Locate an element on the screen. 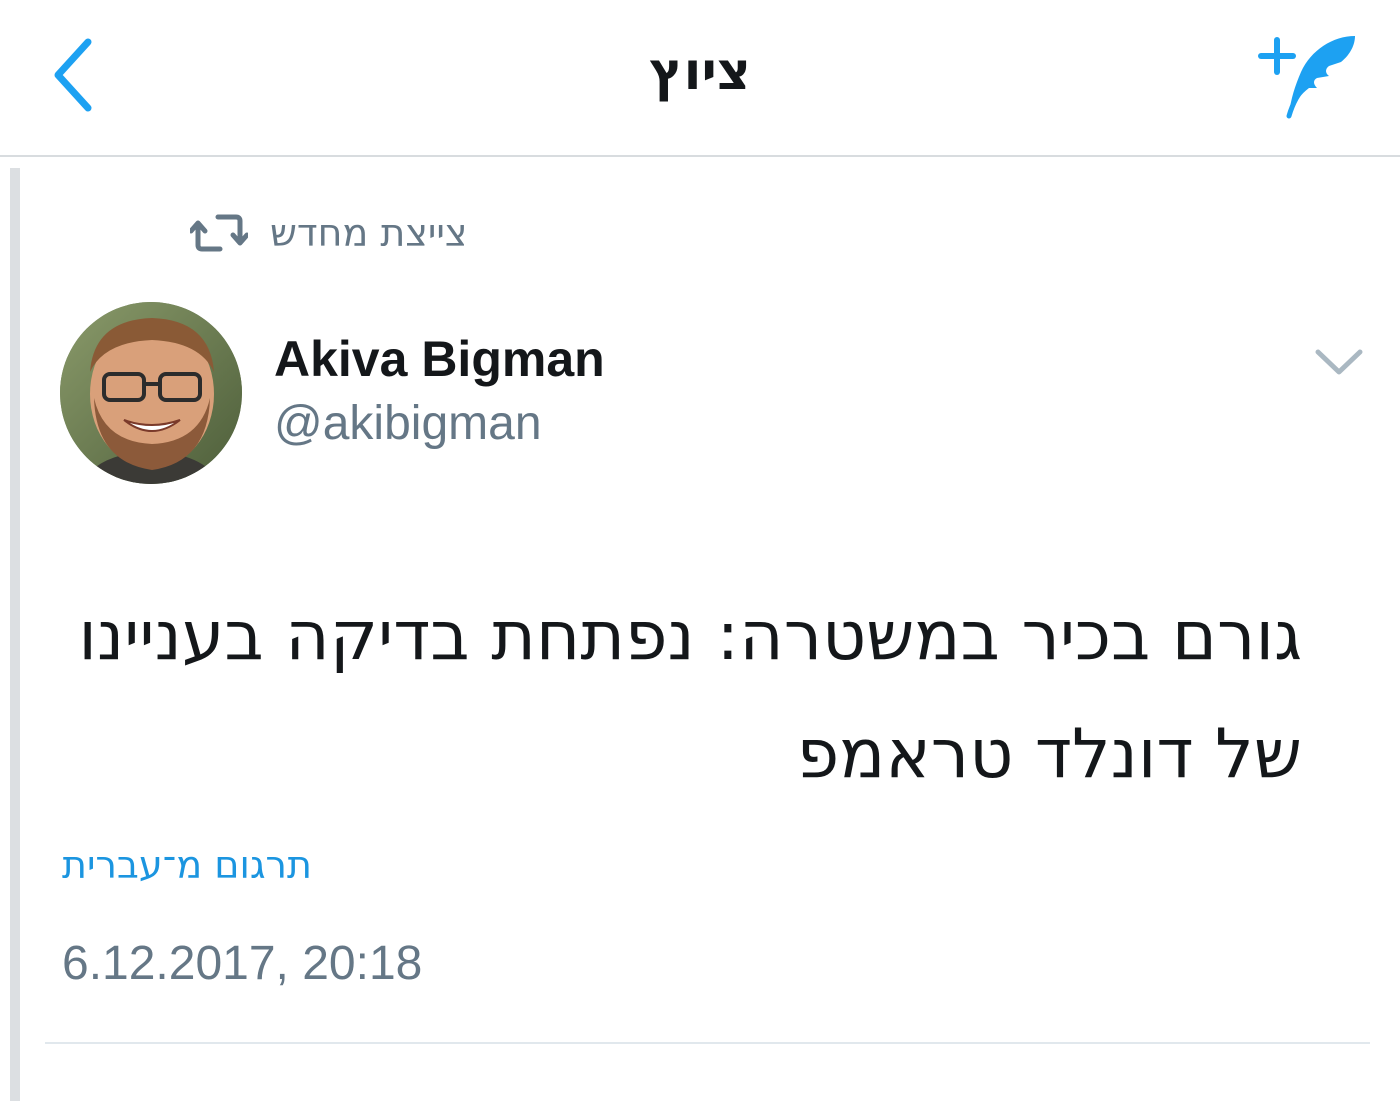  thread-line is located at coordinates (15, 634).